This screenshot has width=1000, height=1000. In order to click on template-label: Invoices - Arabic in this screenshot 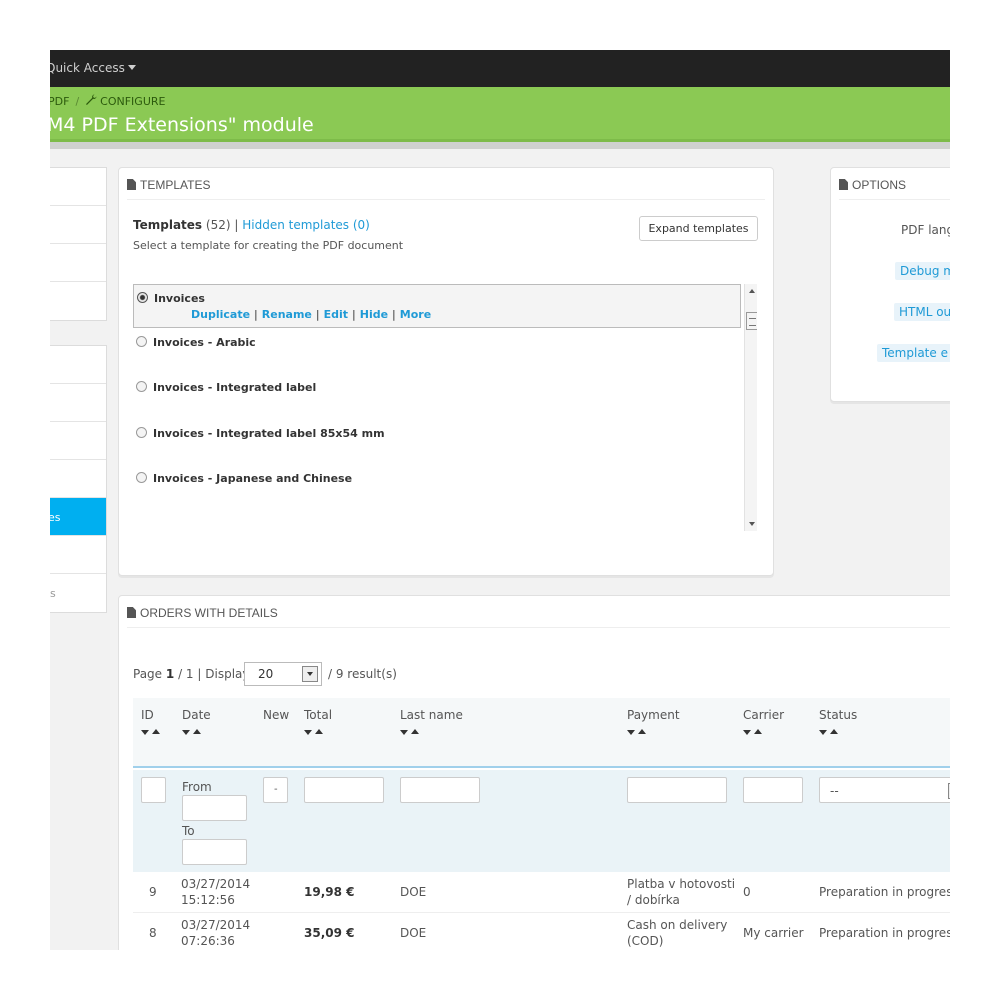, I will do `click(204, 342)`.